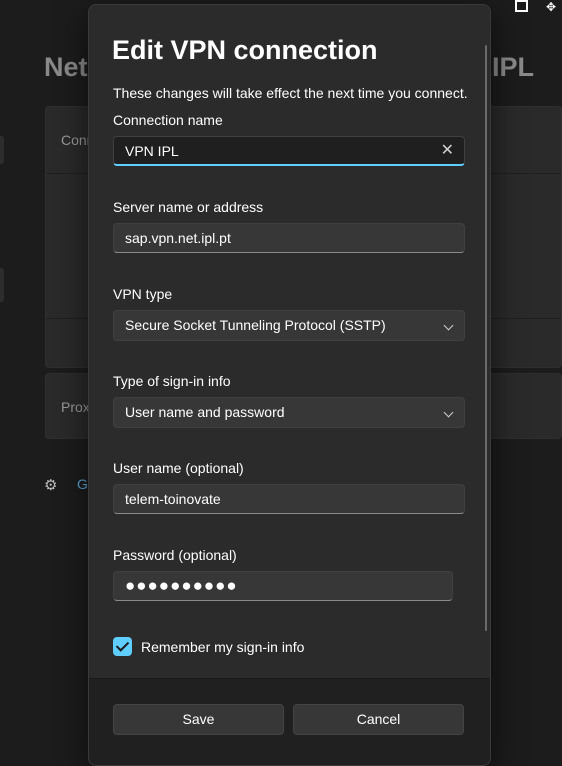  I want to click on remember-label: Remember my sign-in info, so click(223, 646).